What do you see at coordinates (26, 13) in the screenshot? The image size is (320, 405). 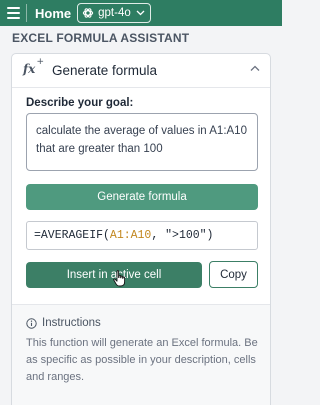 I see `topbar-divider` at bounding box center [26, 13].